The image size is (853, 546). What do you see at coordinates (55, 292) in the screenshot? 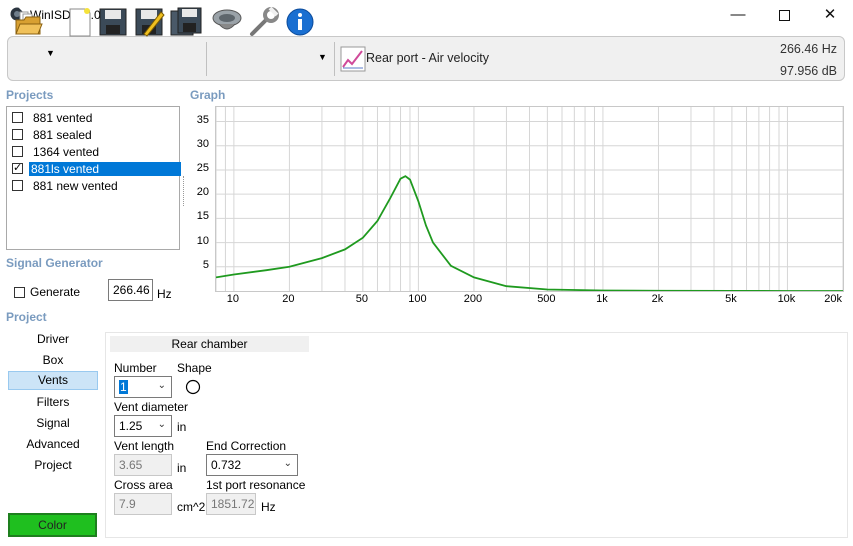
I see `generate-label: Generate` at bounding box center [55, 292].